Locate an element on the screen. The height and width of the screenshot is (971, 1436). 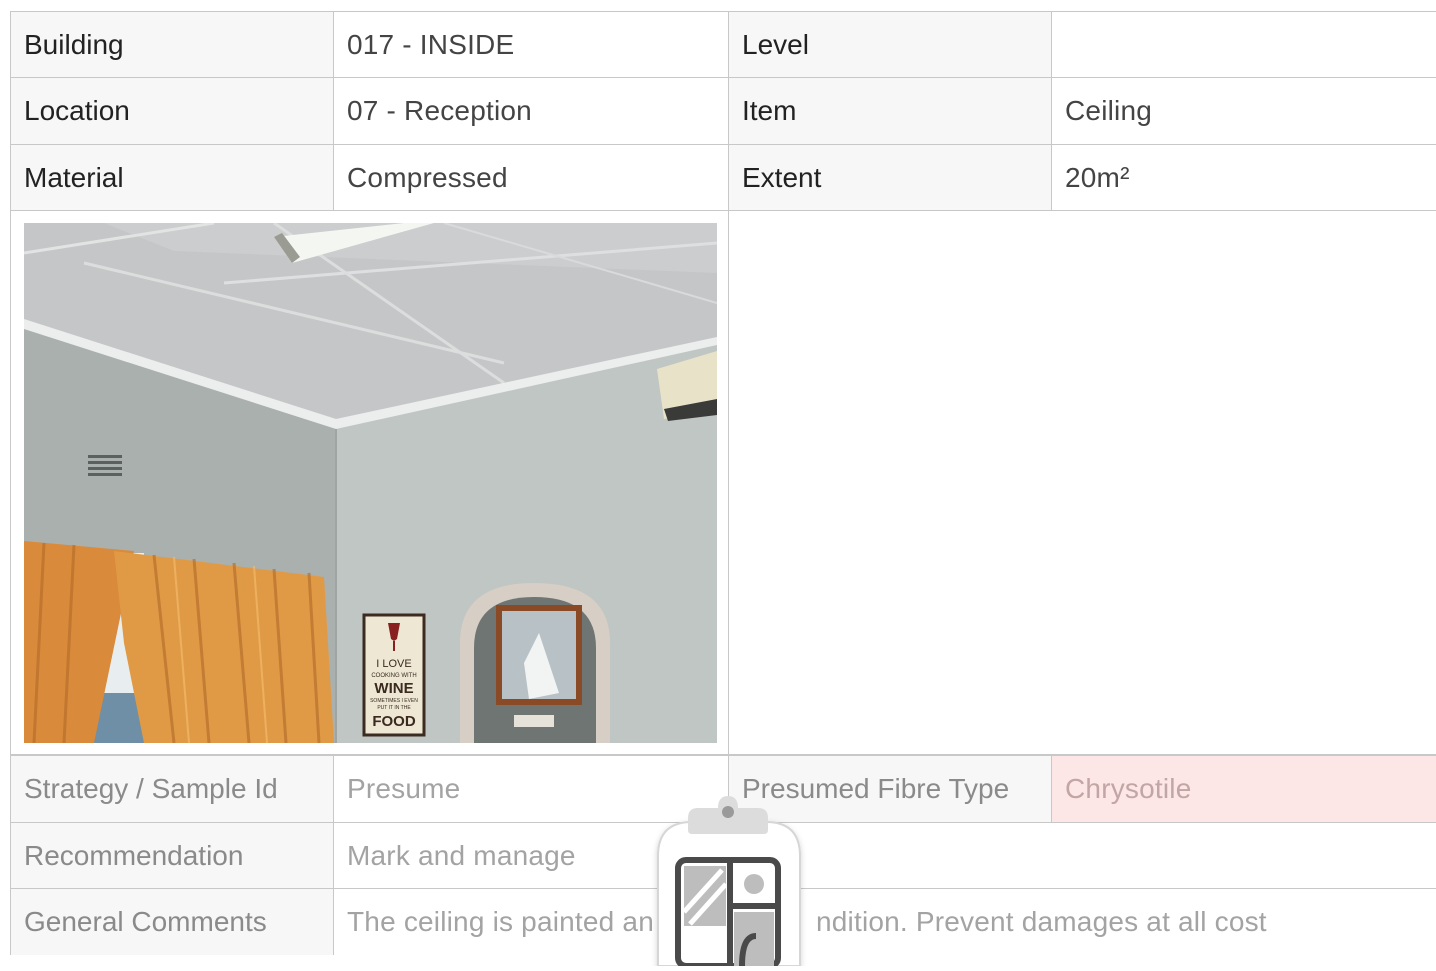
comments-label: General Comments is located at coordinates (171, 921).